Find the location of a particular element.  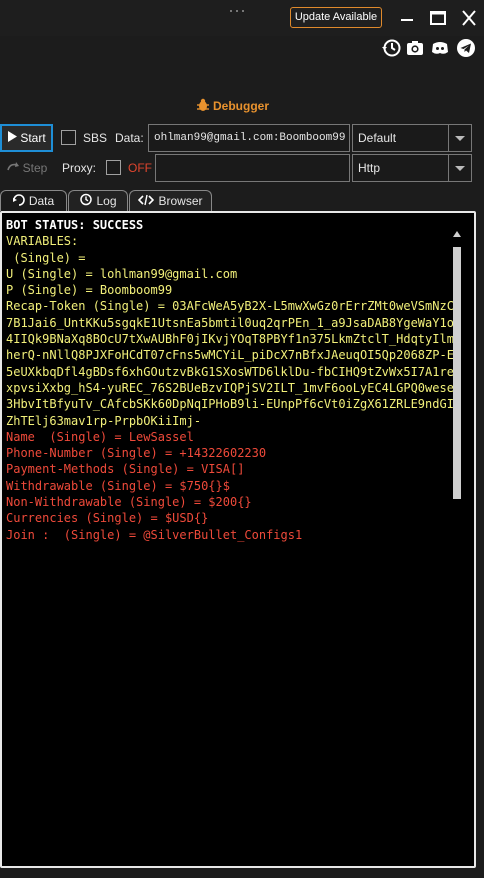

wordlist-type-select: Default is located at coordinates (412, 138).